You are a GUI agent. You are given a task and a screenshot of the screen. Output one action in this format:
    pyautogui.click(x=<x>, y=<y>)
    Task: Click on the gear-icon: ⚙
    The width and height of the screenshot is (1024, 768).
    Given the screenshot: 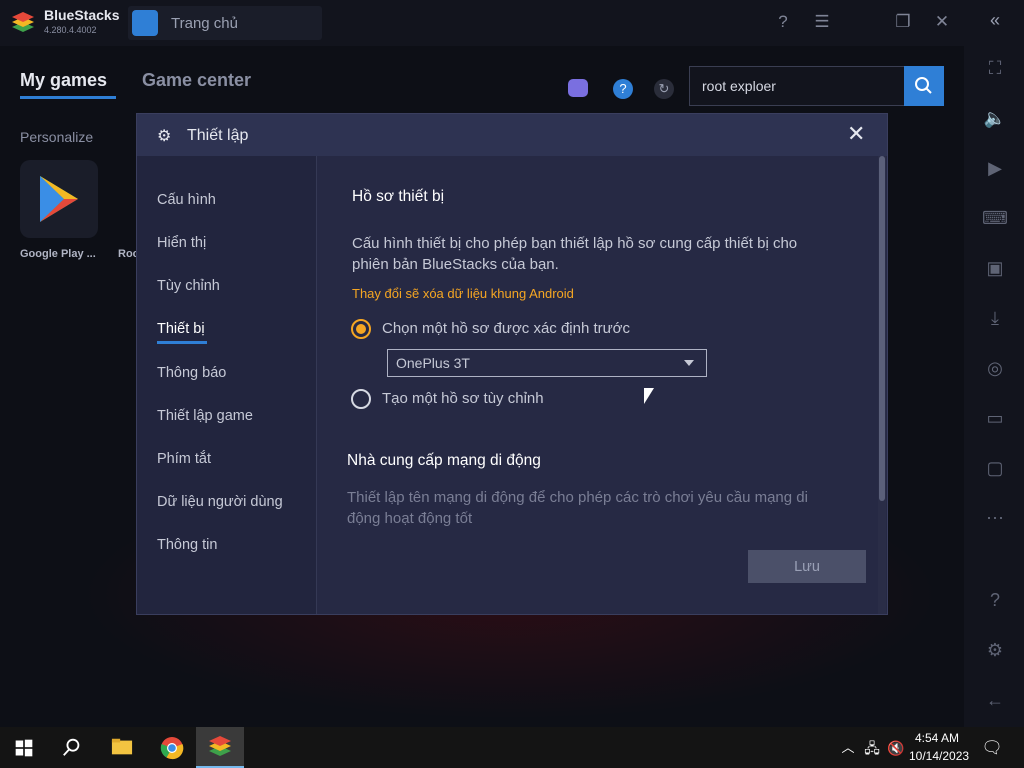 What is the action you would take?
    pyautogui.click(x=164, y=136)
    